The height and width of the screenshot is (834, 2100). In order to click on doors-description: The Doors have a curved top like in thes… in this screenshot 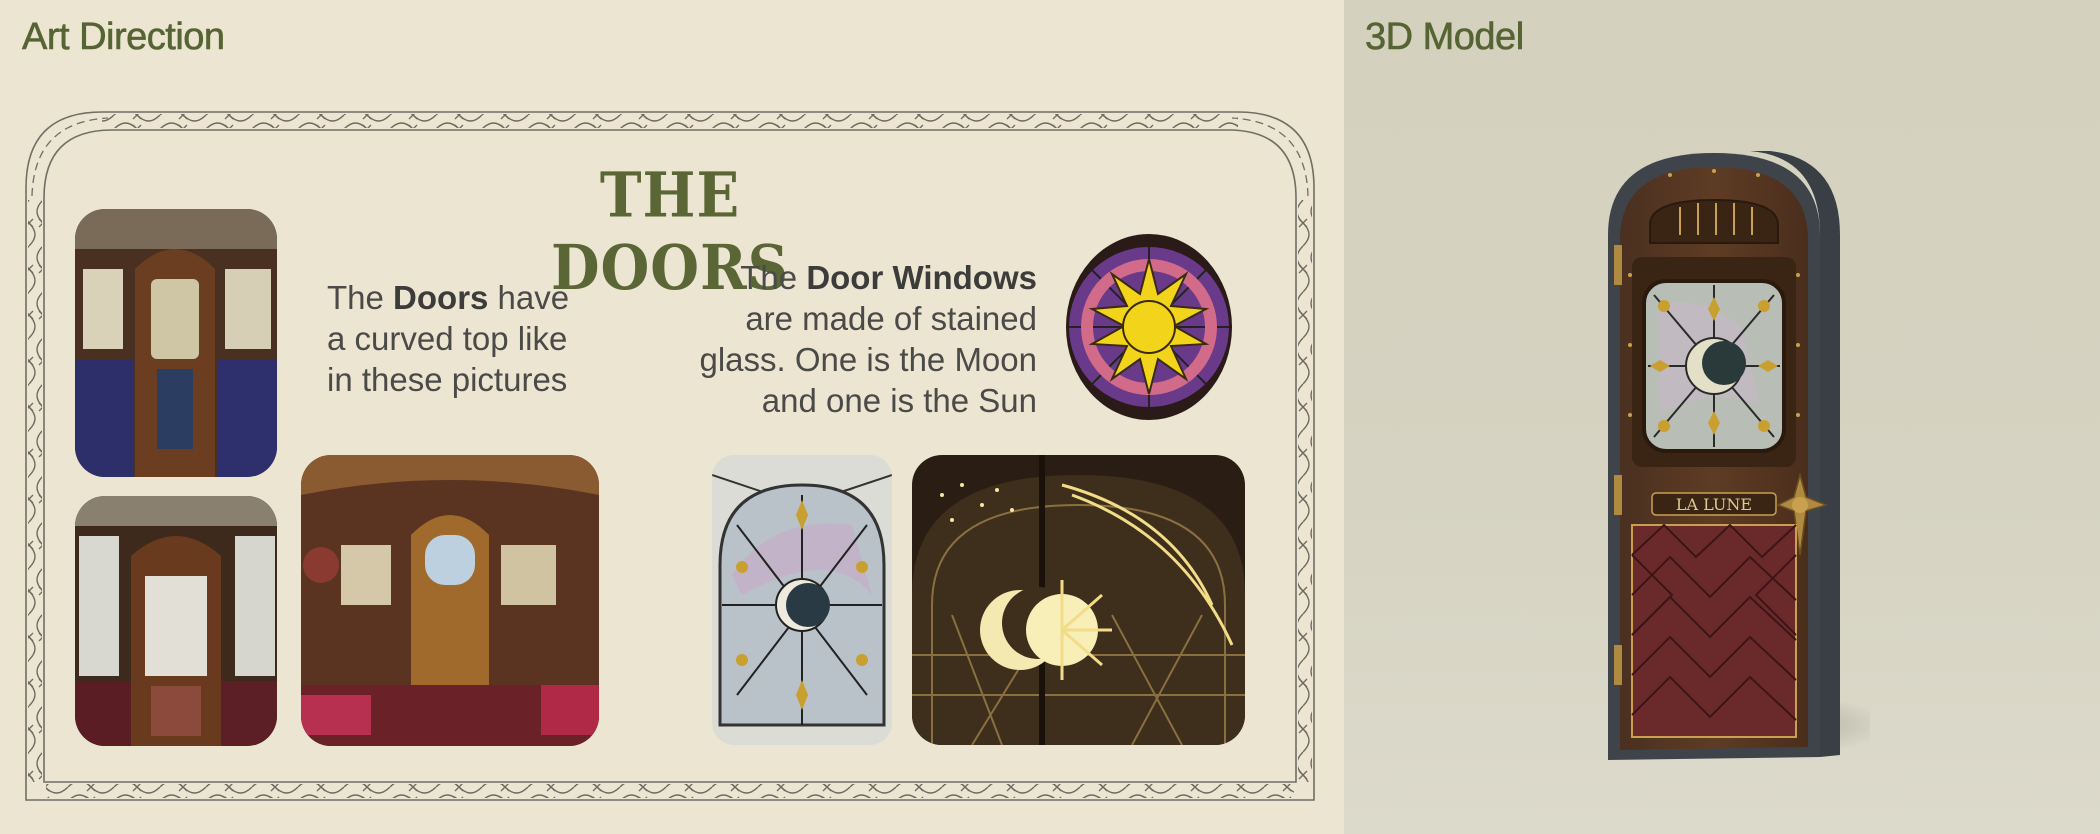, I will do `click(448, 338)`.